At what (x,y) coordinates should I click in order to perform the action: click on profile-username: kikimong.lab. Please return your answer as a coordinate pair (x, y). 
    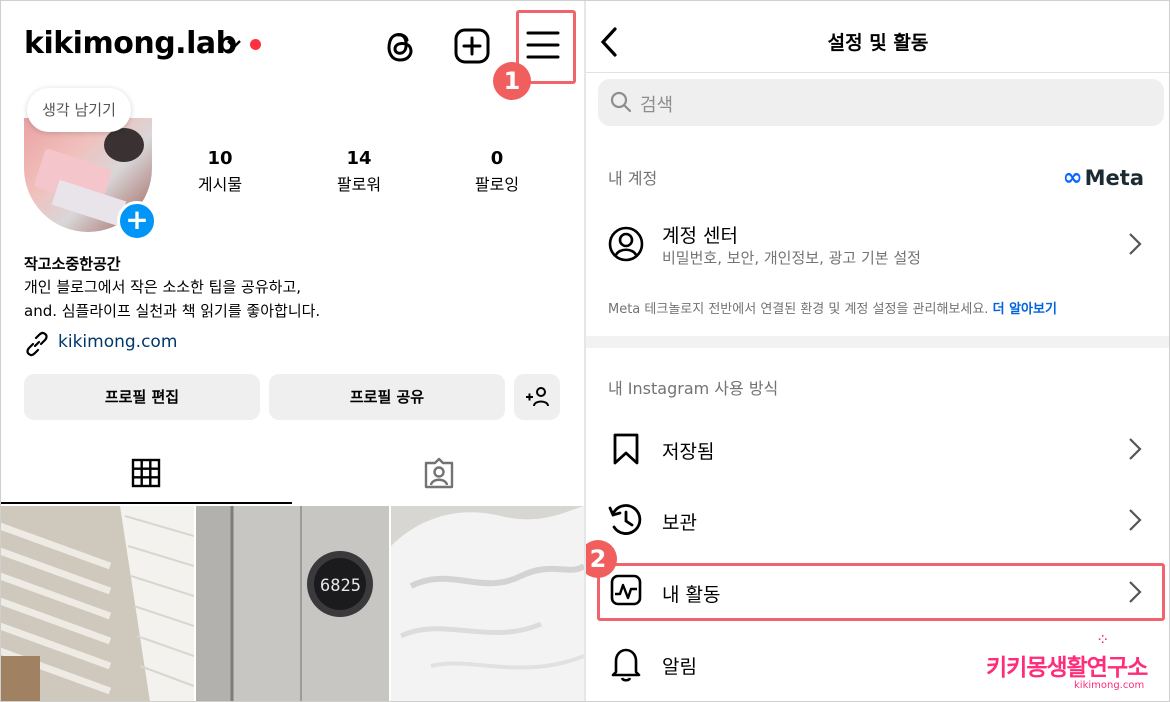
    Looking at the image, I should click on (130, 43).